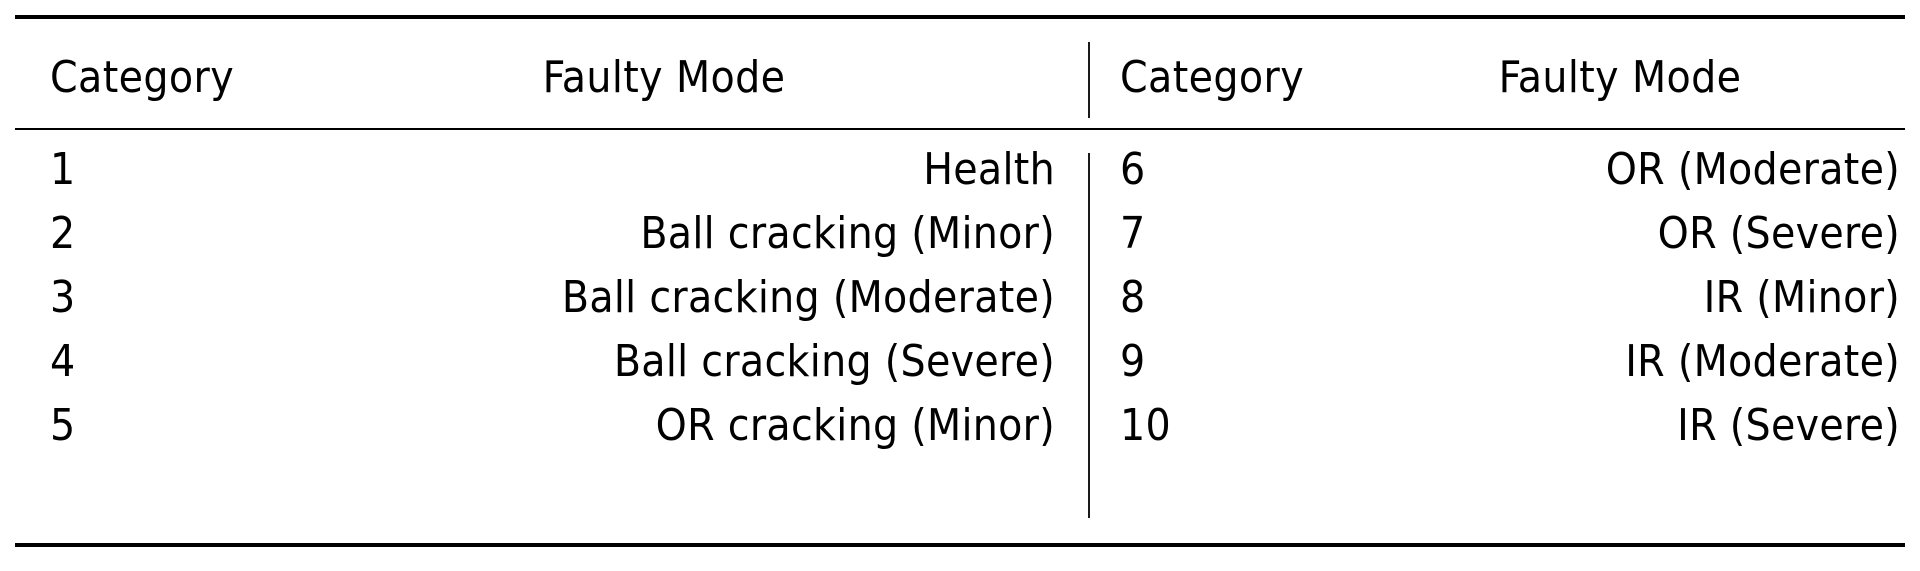 This screenshot has height=571, width=1920. I want to click on cell-faulty-mode: IR (Severe), so click(1788, 425).